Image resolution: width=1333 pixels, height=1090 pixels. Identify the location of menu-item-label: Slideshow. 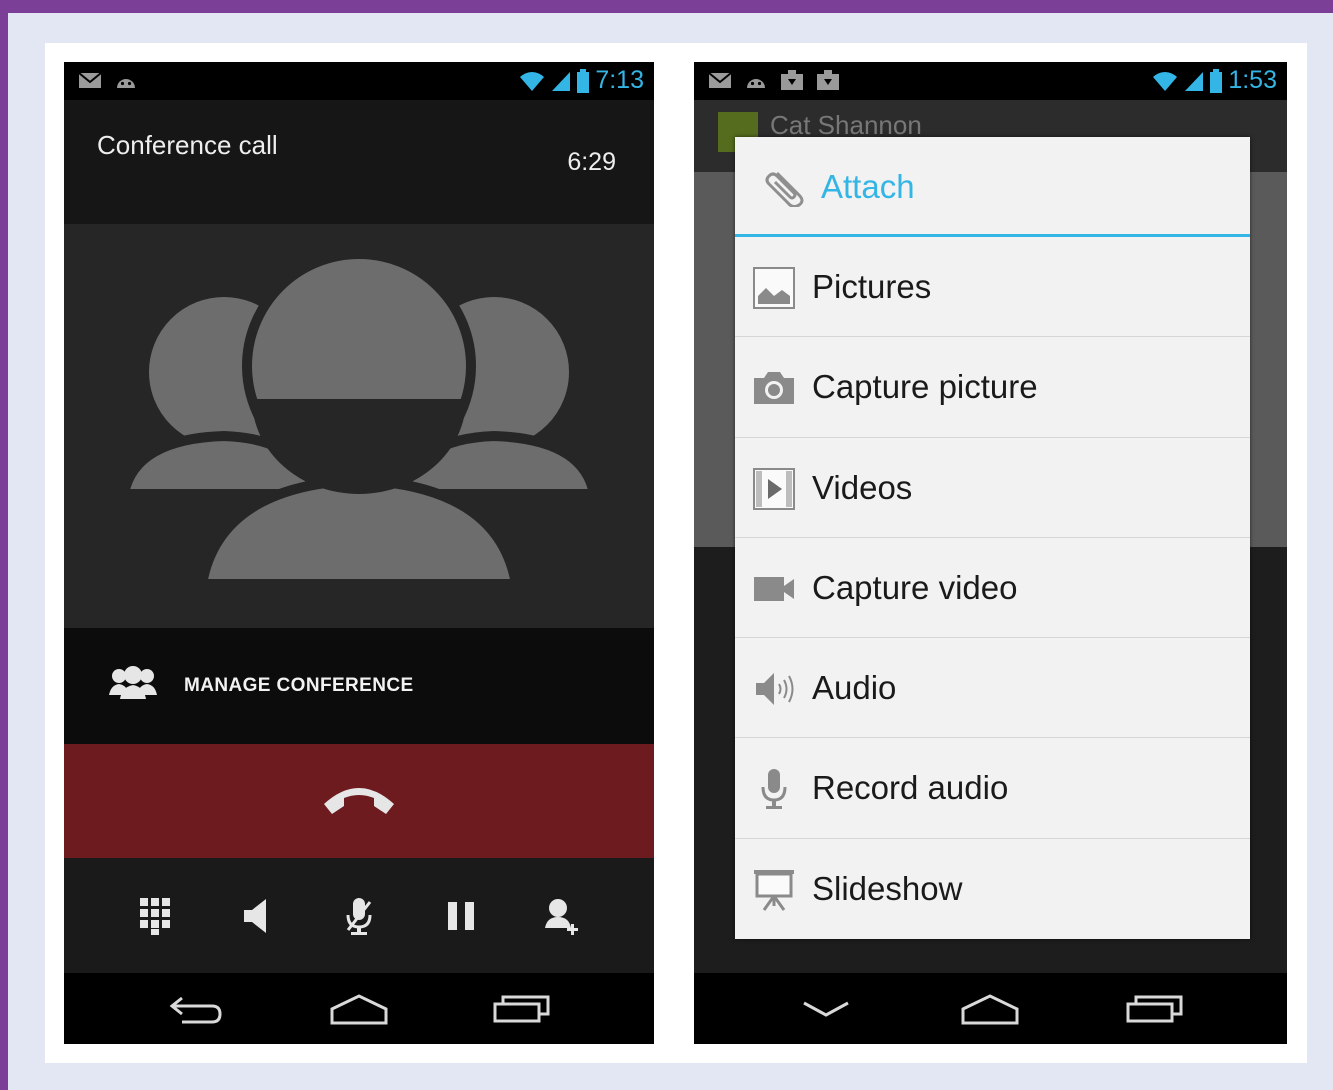
(887, 888).